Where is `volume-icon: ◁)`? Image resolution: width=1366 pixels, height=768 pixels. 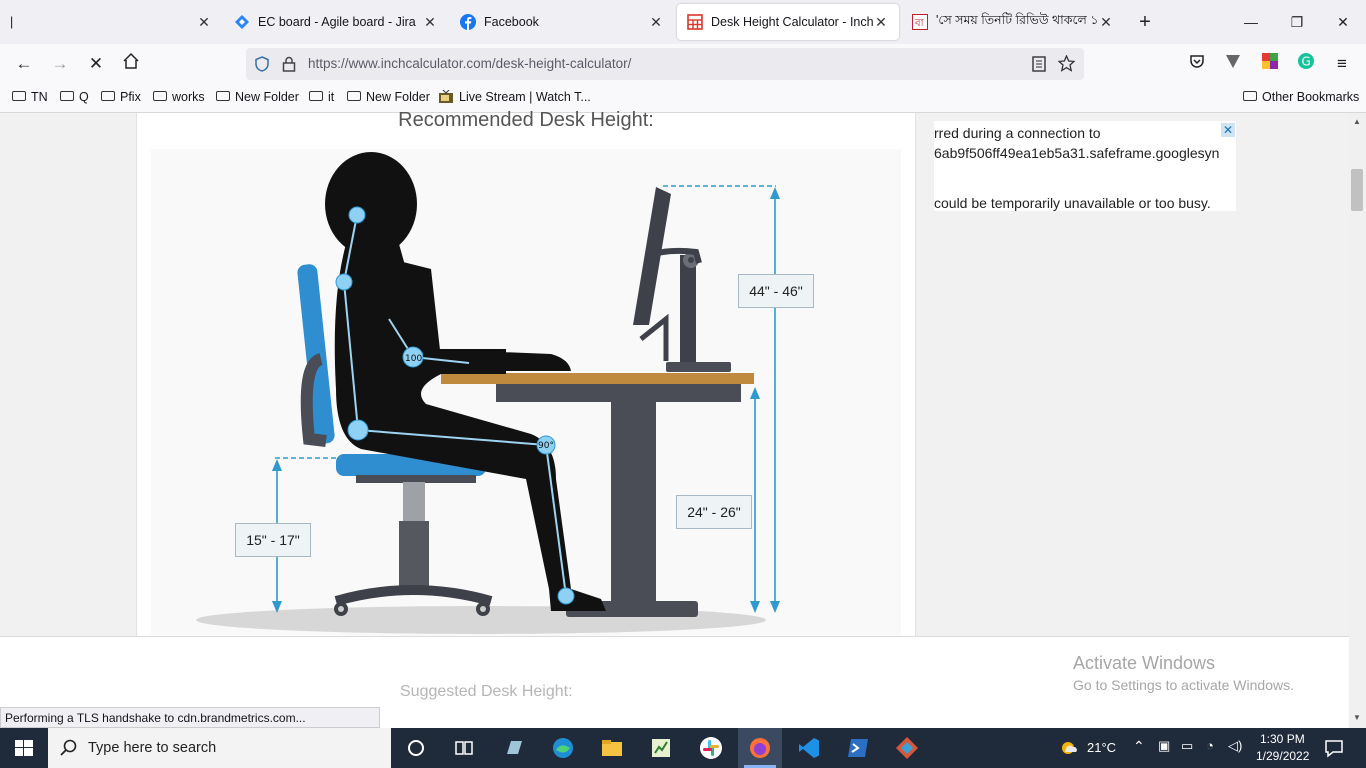 volume-icon: ◁) is located at coordinates (1235, 746).